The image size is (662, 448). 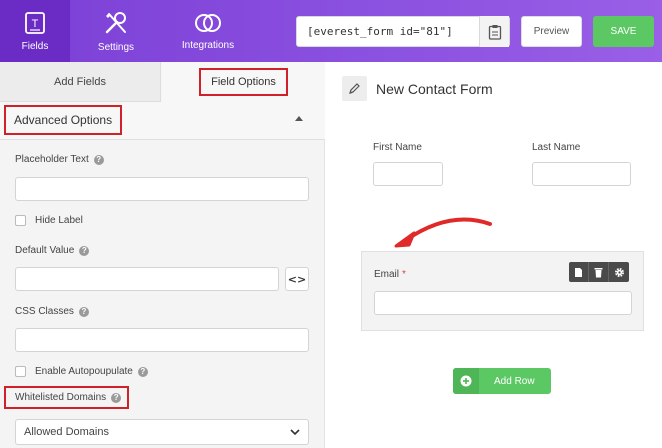 I want to click on last-name-label: Last Name, so click(x=556, y=147).